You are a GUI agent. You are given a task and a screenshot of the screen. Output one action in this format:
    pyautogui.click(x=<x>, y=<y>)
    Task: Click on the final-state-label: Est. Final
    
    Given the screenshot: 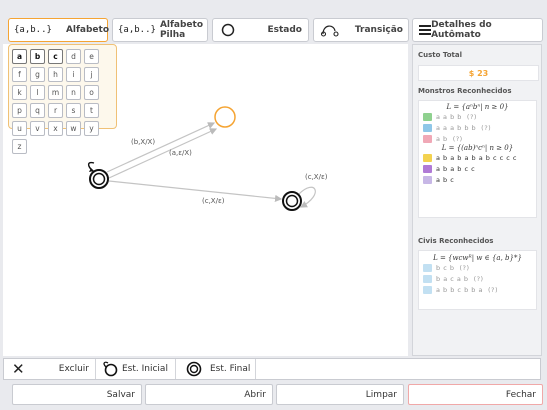 What is the action you would take?
    pyautogui.click(x=230, y=369)
    